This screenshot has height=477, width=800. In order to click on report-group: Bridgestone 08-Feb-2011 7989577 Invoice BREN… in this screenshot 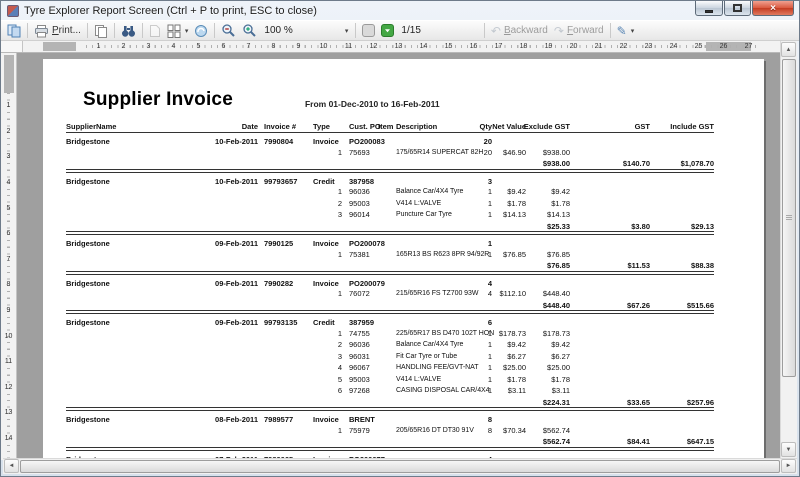, I will do `click(390, 431)`.